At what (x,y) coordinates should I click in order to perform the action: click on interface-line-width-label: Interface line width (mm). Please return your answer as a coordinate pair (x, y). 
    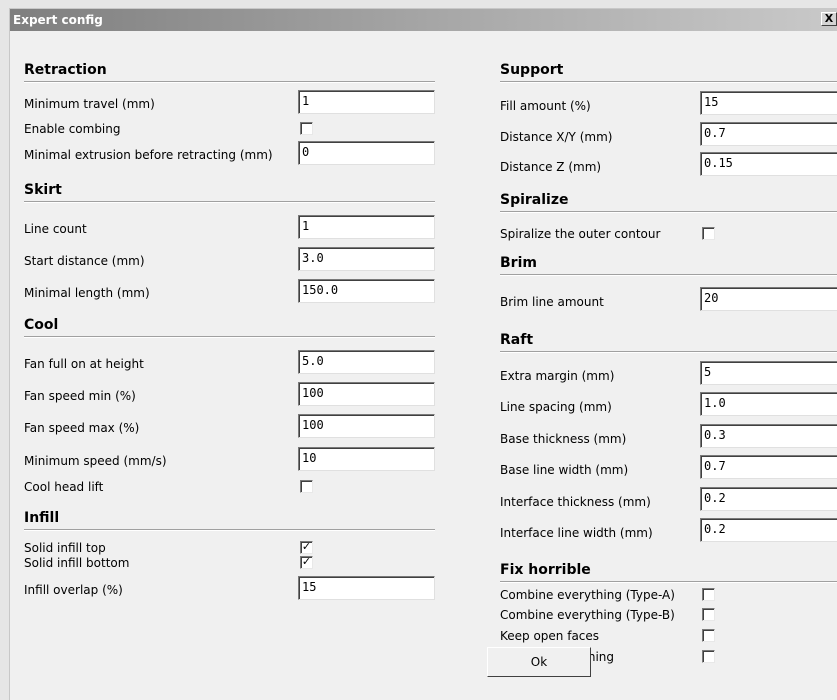
    Looking at the image, I should click on (576, 533).